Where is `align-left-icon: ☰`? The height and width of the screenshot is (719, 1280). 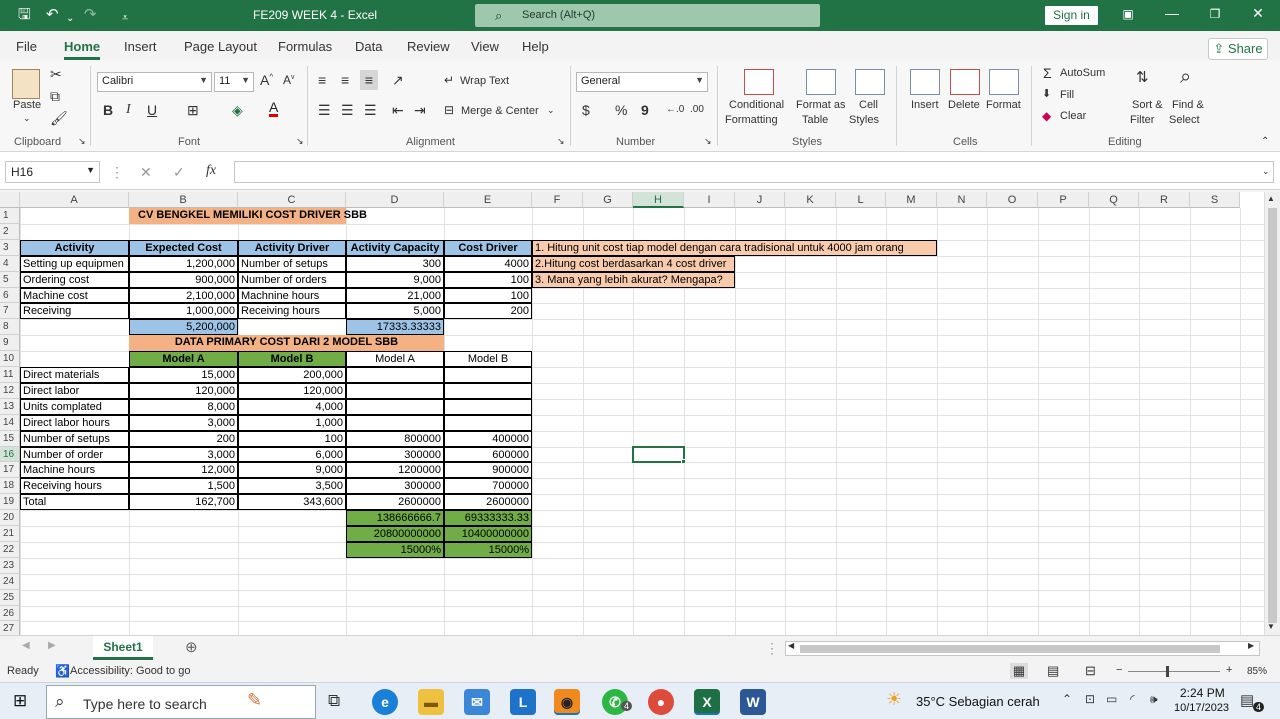 align-left-icon: ☰ is located at coordinates (324, 110).